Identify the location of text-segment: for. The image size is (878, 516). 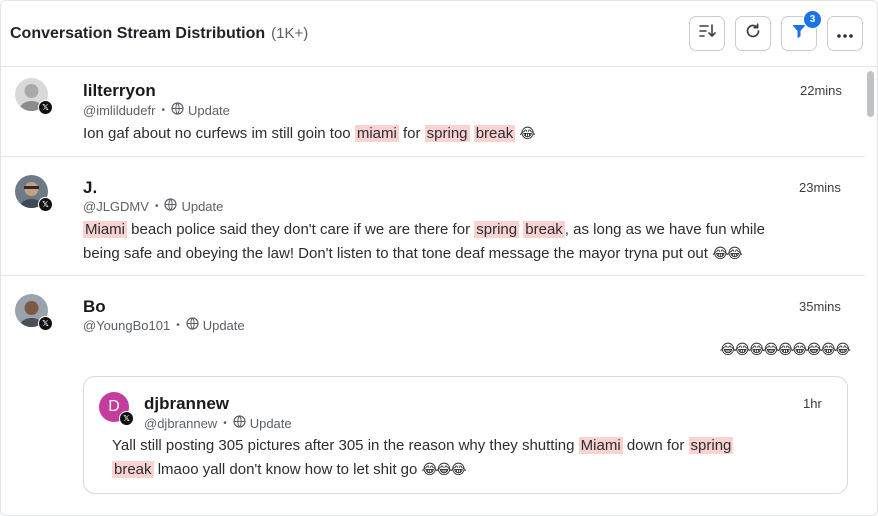
(411, 133).